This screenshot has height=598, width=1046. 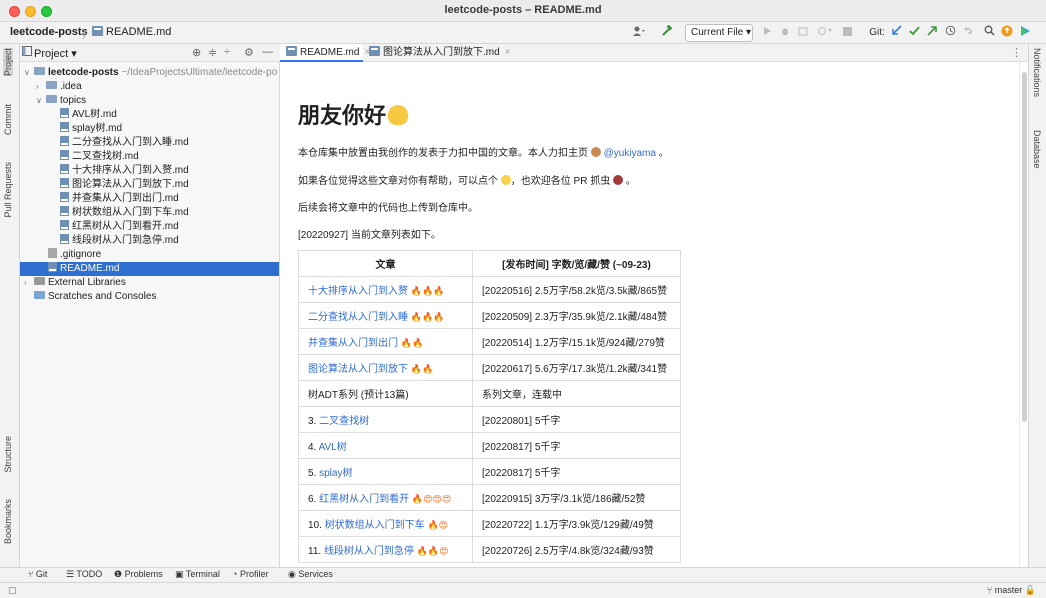 What do you see at coordinates (150, 53) in the screenshot?
I see `project-panel-header: Project ▾ ⊕ ≑ ÷ ⚙ —` at bounding box center [150, 53].